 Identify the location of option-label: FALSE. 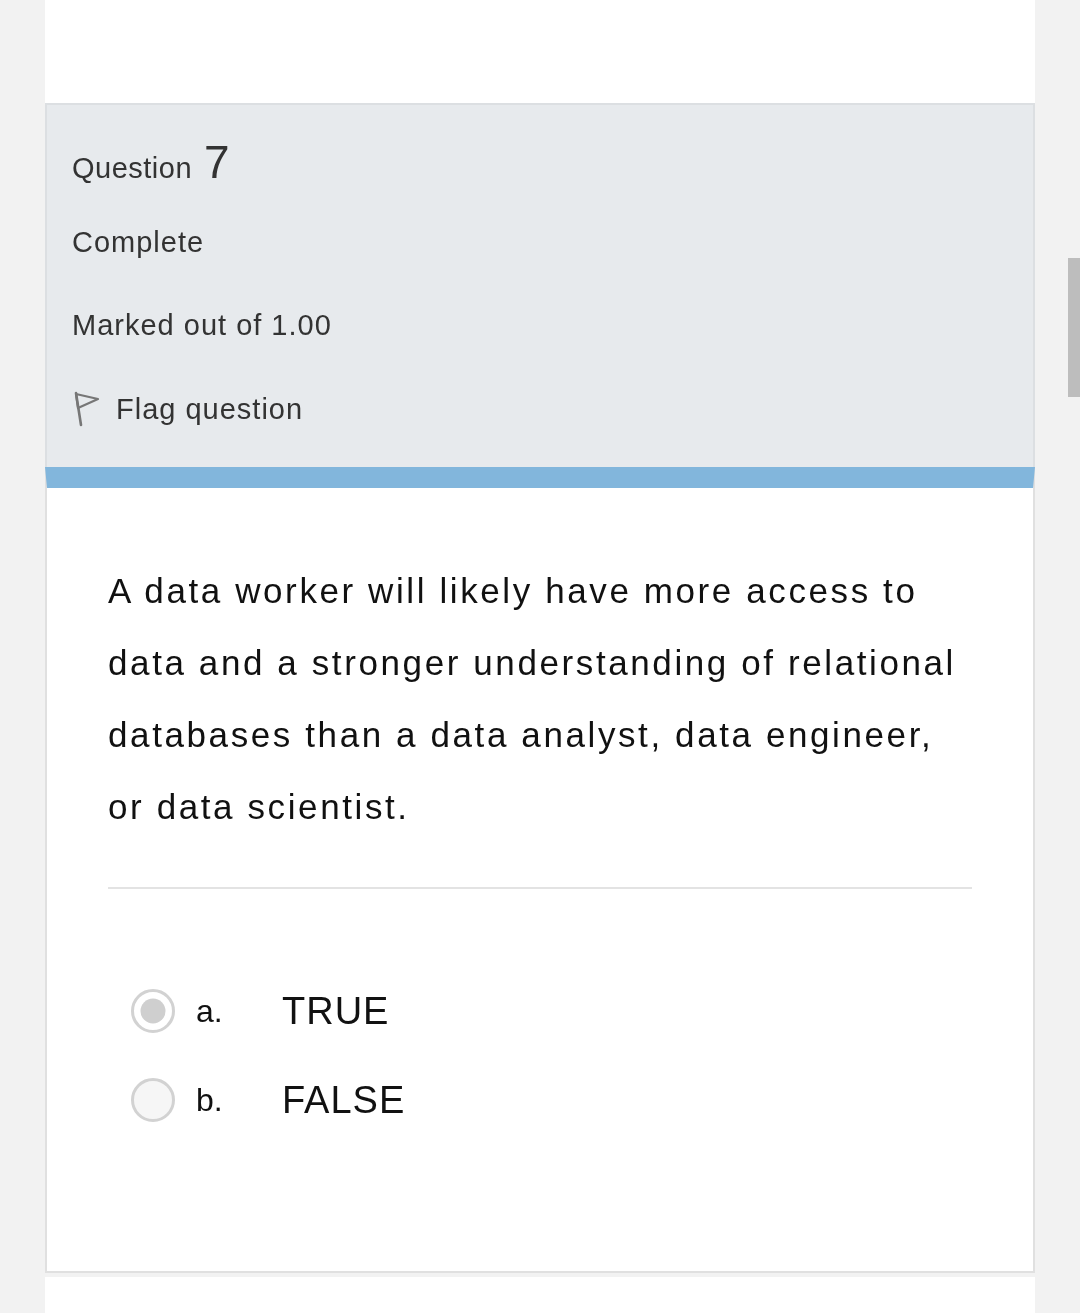
(344, 1100).